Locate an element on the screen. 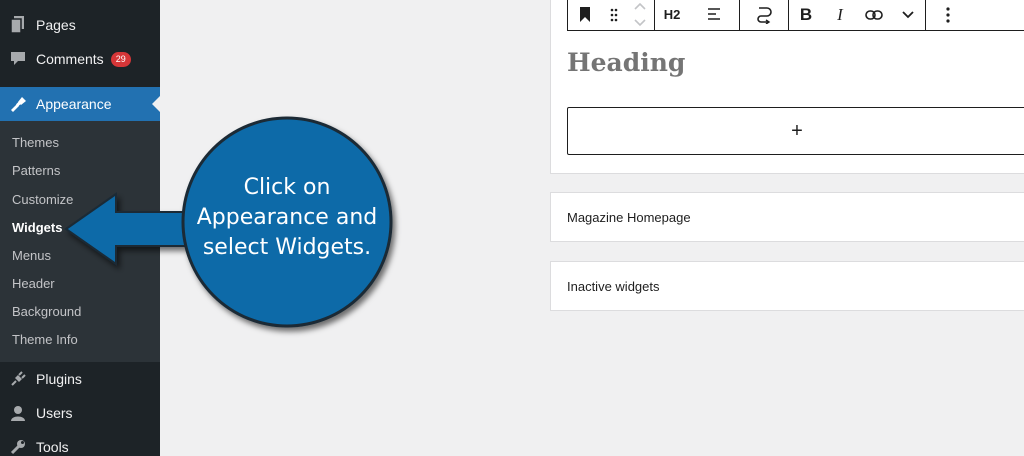 The height and width of the screenshot is (456, 1024). link-transform-icon is located at coordinates (764, 15).